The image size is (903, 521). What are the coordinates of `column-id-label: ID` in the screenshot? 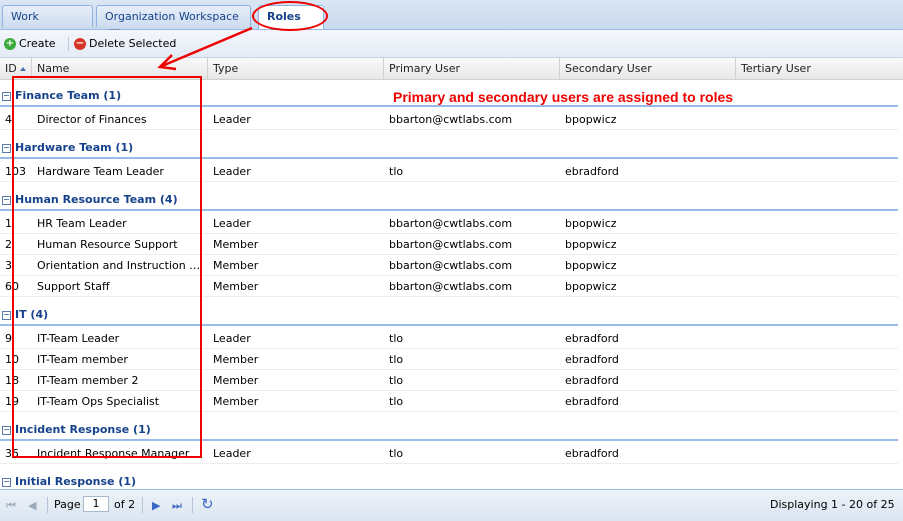 It's located at (11, 68).